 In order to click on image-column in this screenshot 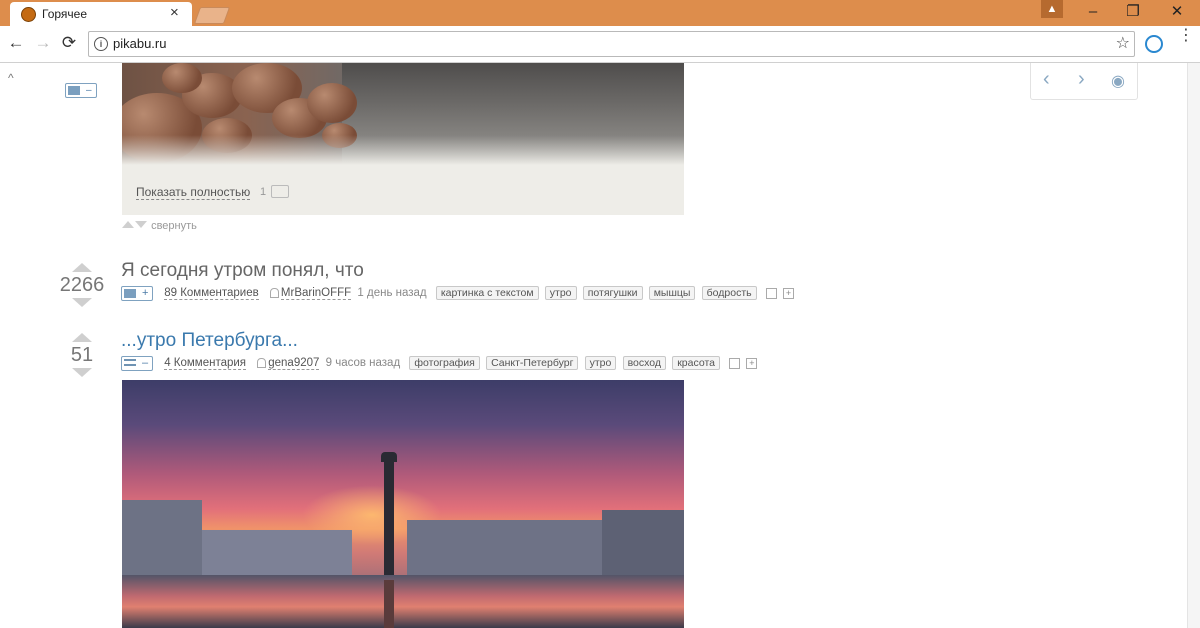, I will do `click(389, 517)`.